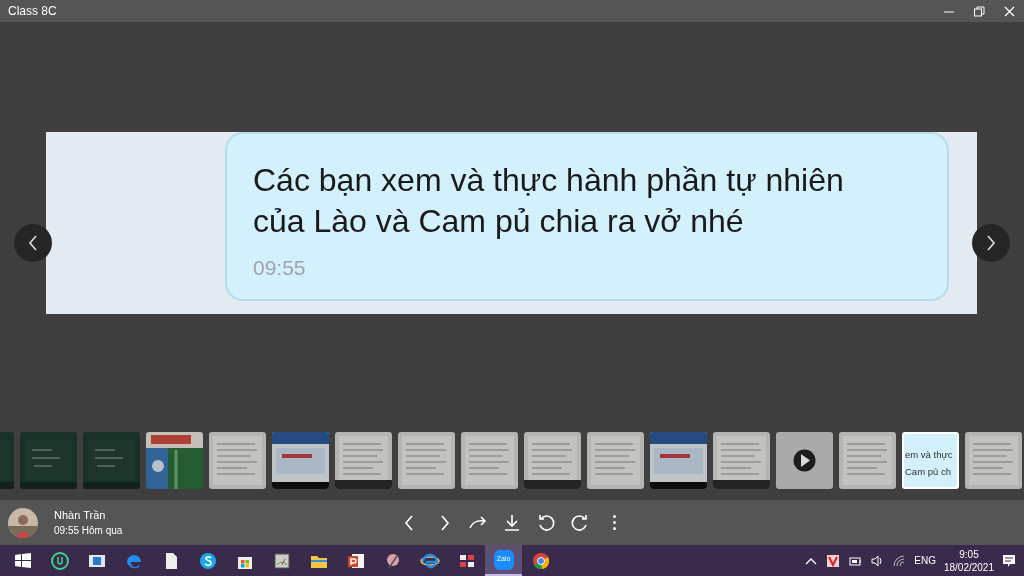 The height and width of the screenshot is (576, 1024). Describe the element at coordinates (969, 554) in the screenshot. I see `clock-time: 9:05` at that location.